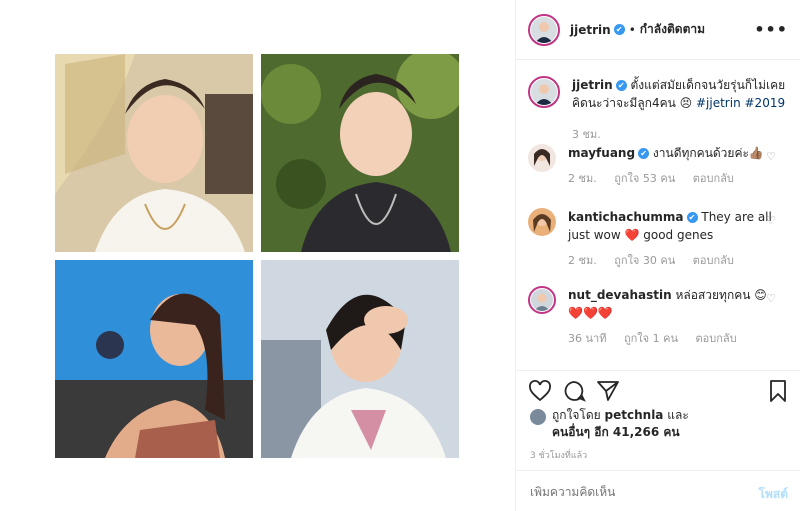  Describe the element at coordinates (778, 391) in the screenshot. I see `bookmark-icon` at that location.